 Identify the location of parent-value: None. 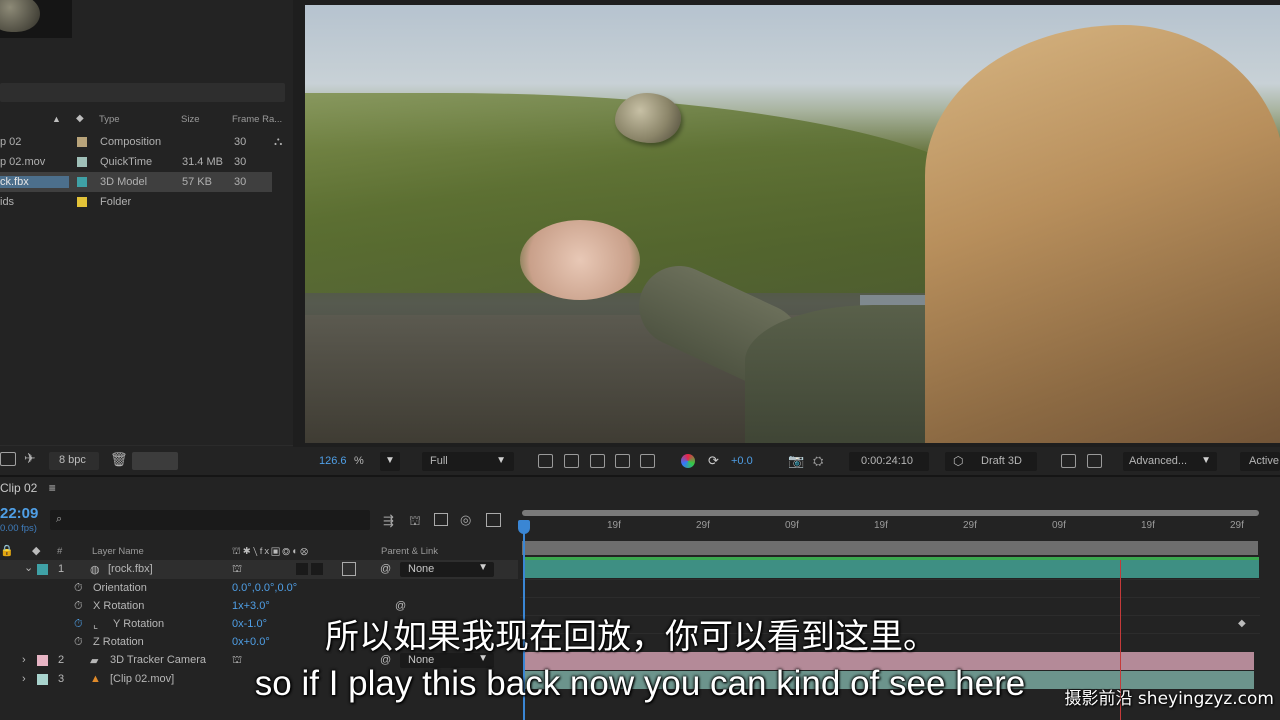
(421, 569).